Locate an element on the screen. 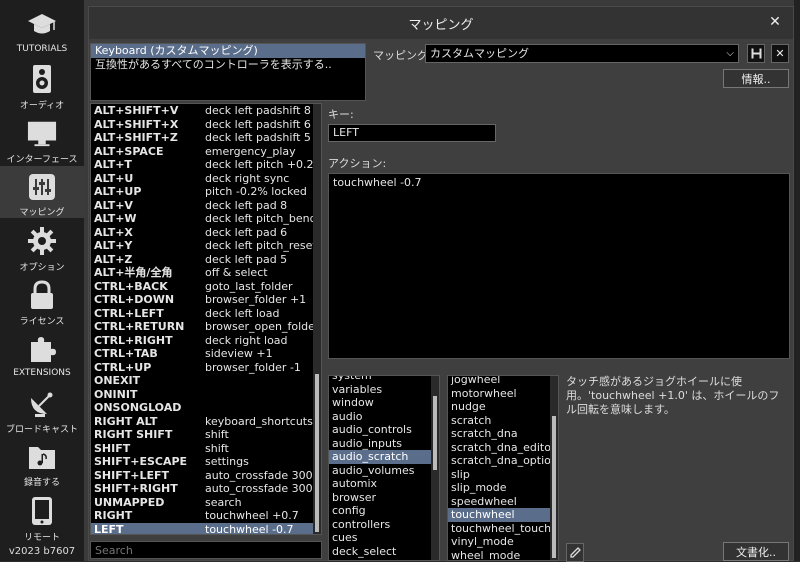  function-item: scratch_dna_option is located at coordinates (503, 461).